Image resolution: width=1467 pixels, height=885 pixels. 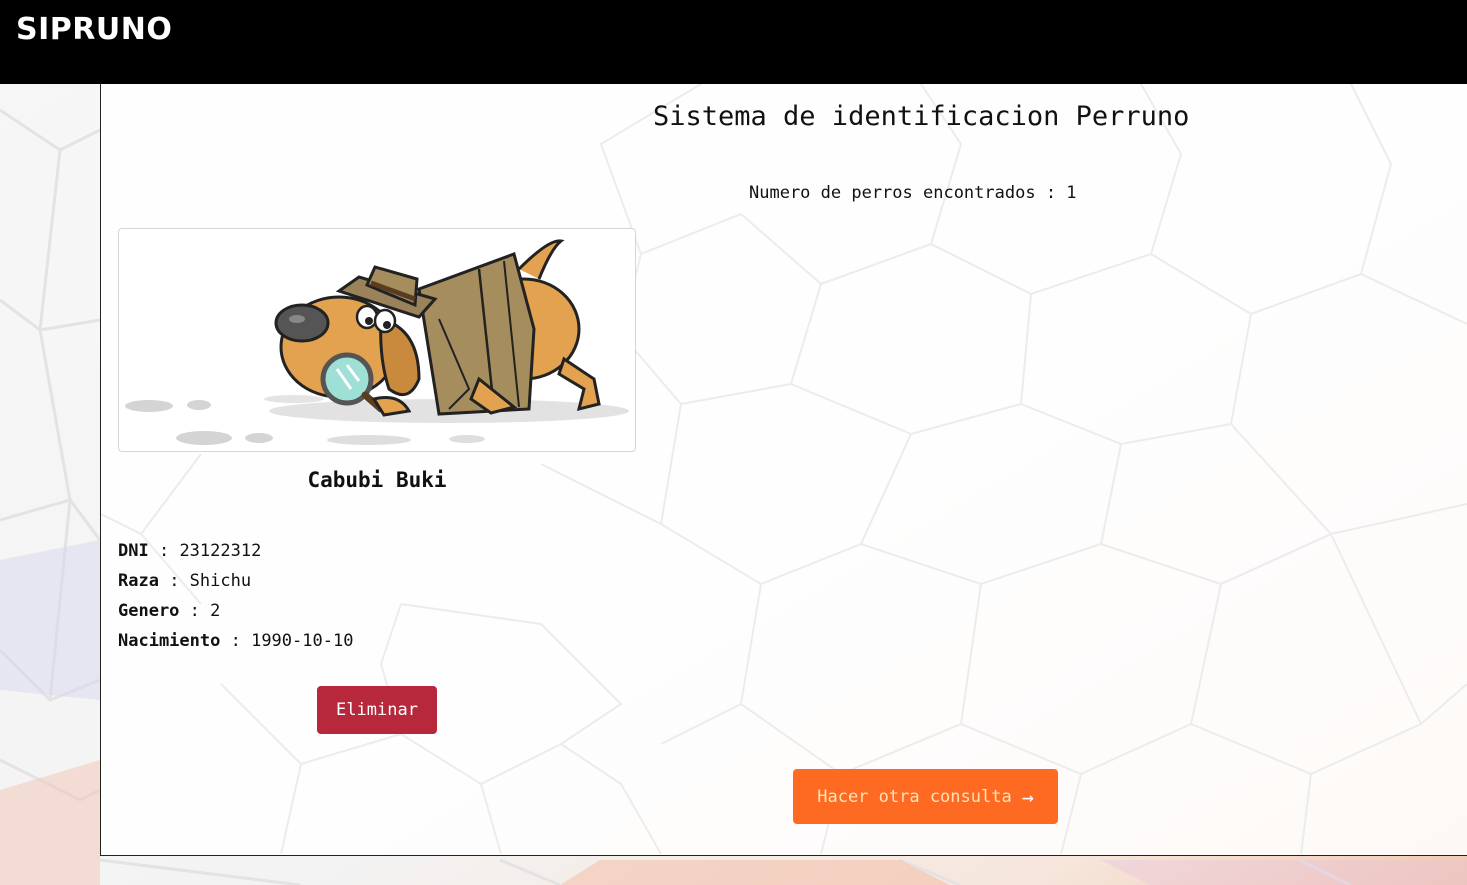 I want to click on page-title: Sistema de identificacion Perruno, so click(x=921, y=116).